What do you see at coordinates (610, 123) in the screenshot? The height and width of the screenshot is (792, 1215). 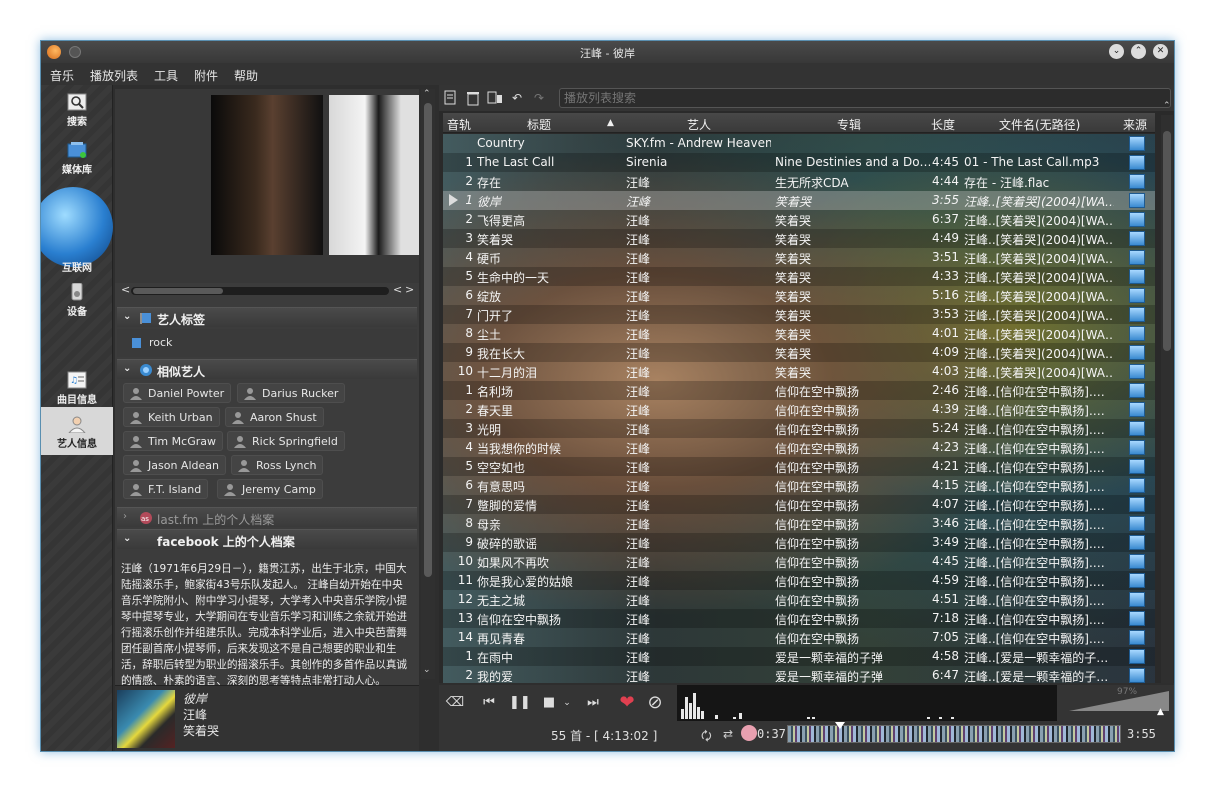 I see `sort-ascending-icon: ▲` at bounding box center [610, 123].